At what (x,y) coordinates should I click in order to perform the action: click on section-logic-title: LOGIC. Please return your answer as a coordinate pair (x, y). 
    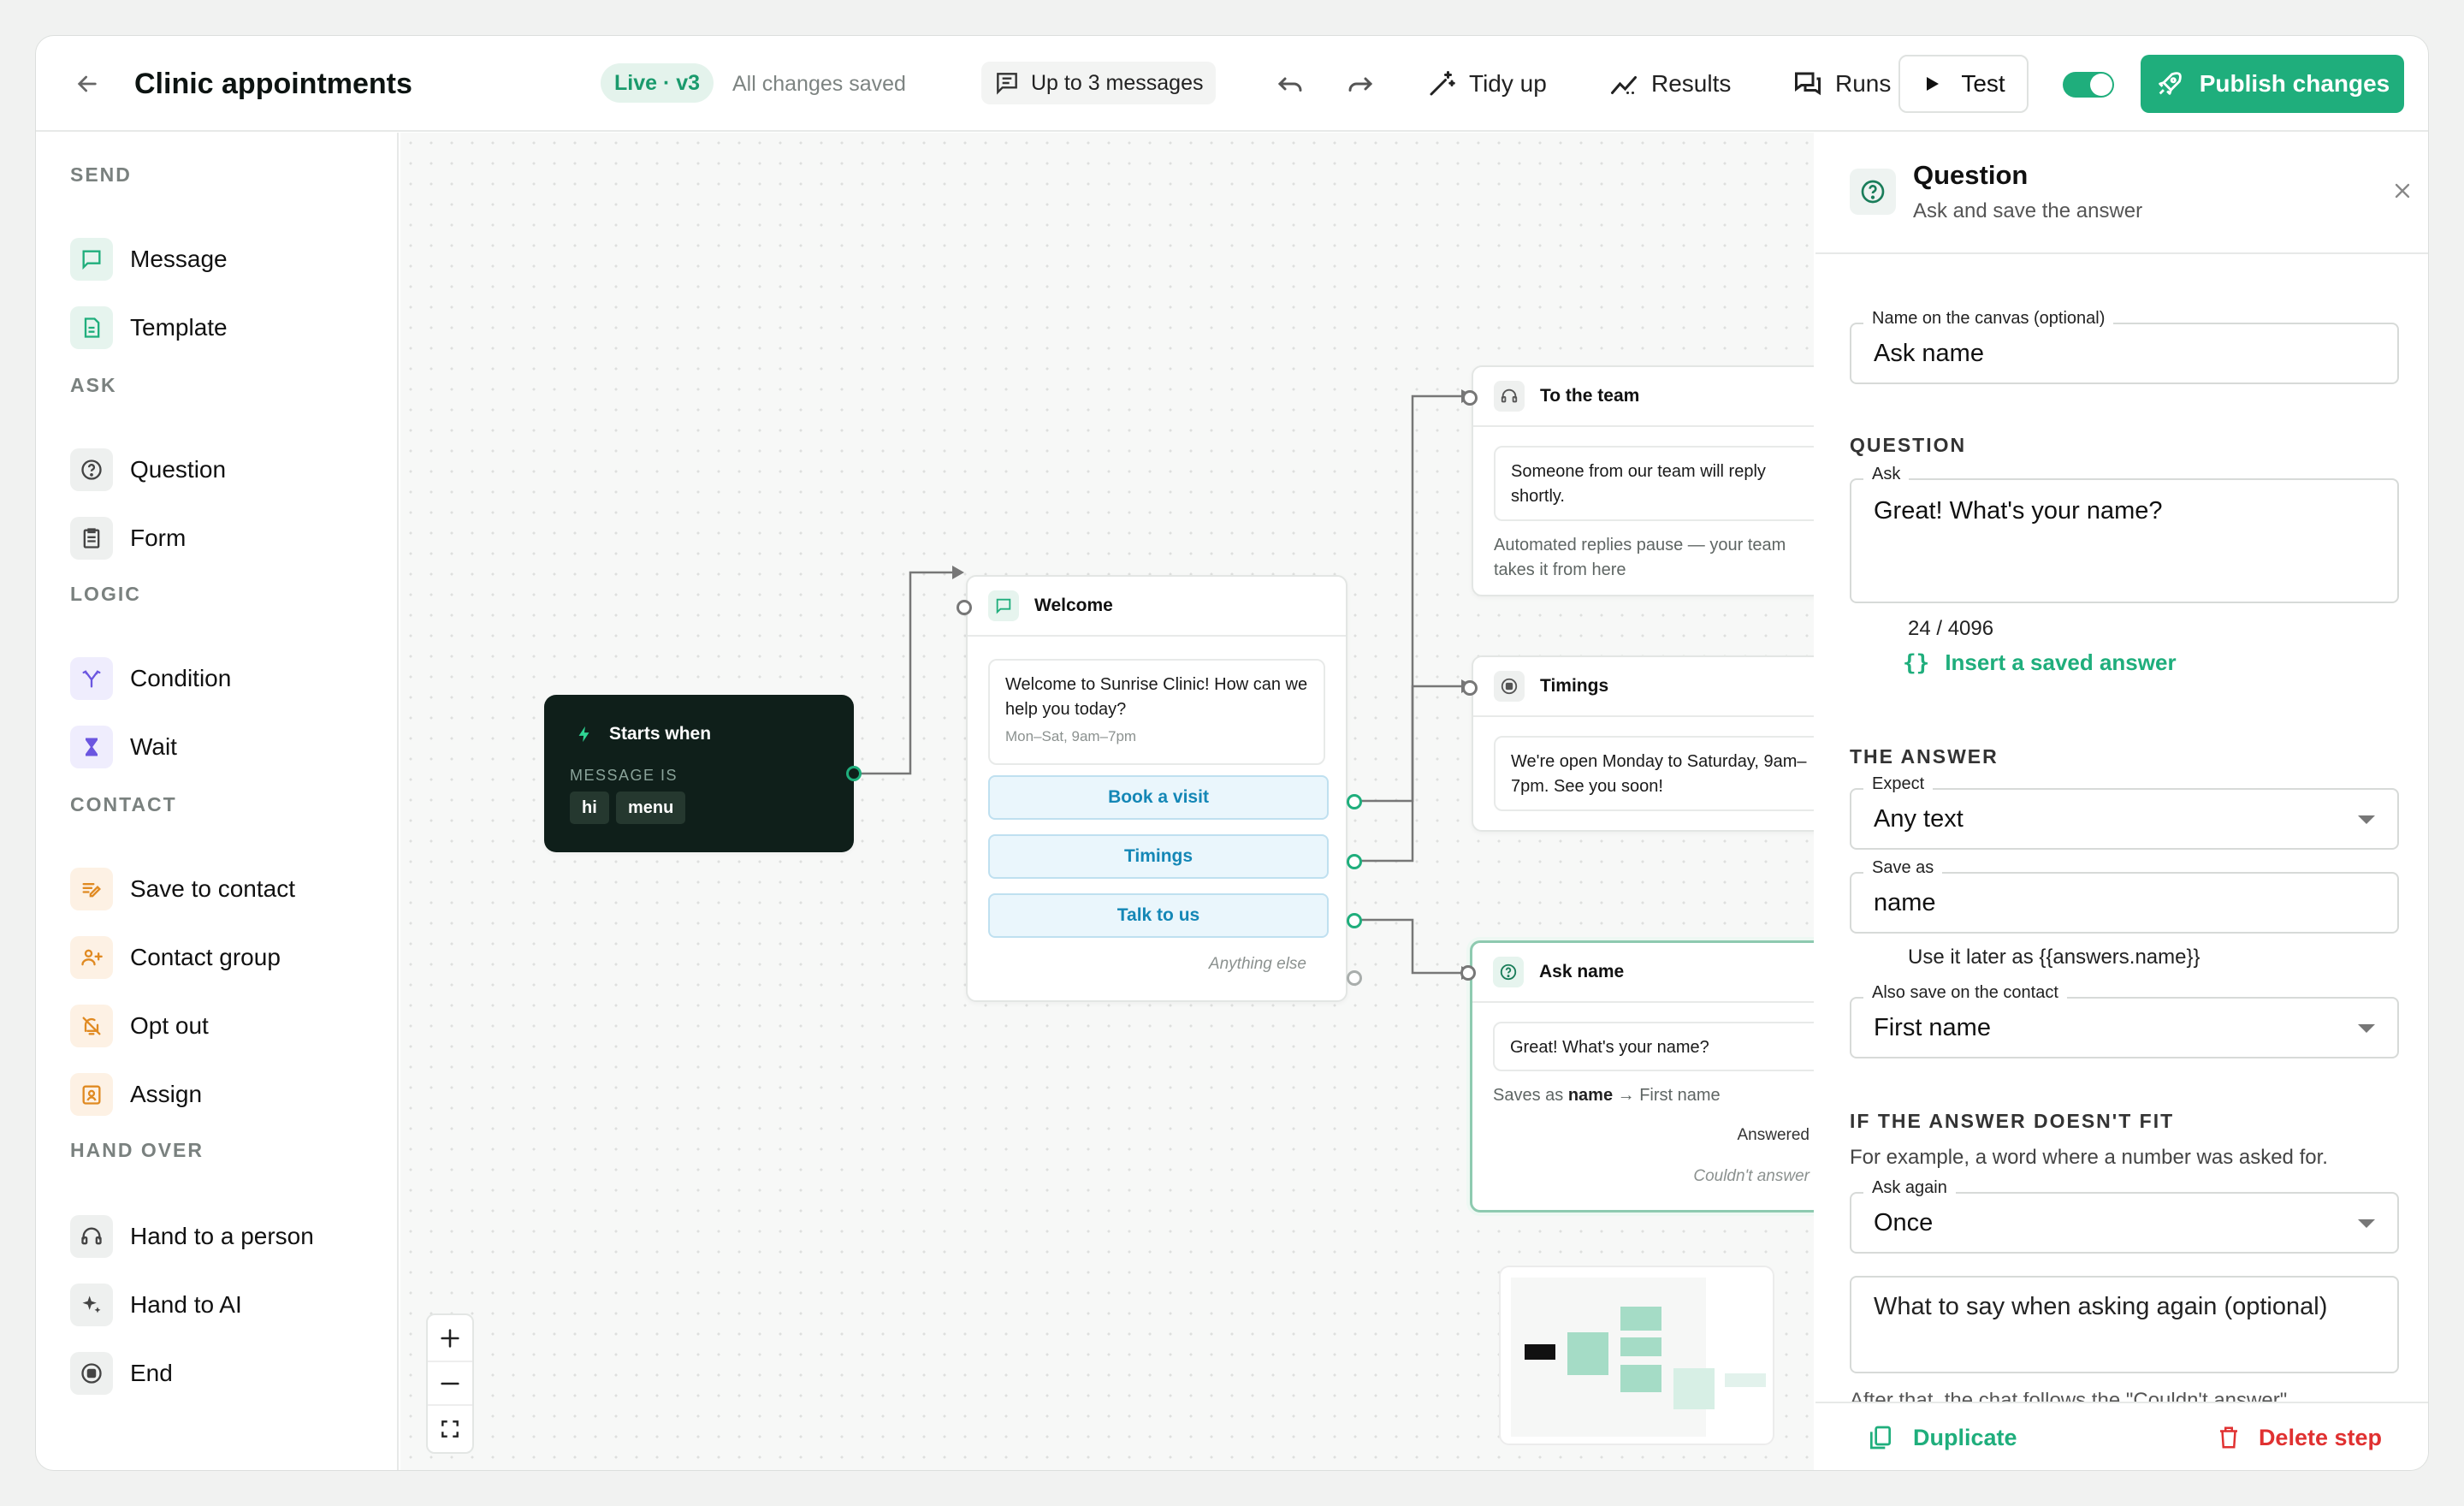
    Looking at the image, I should click on (105, 594).